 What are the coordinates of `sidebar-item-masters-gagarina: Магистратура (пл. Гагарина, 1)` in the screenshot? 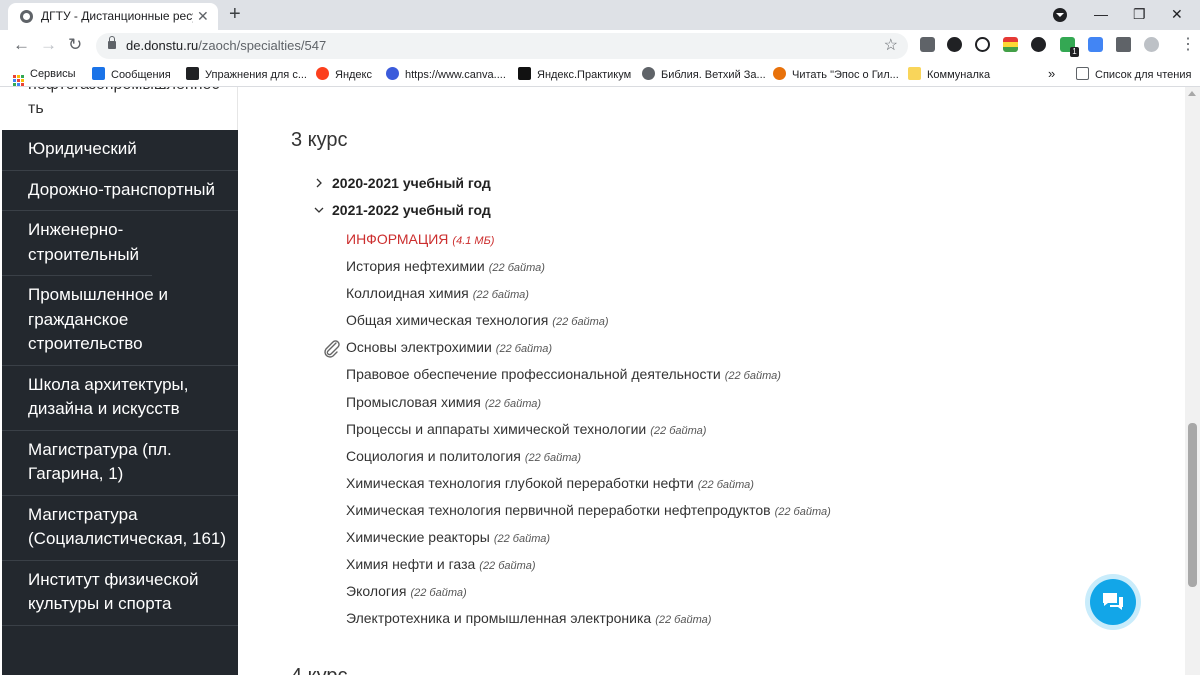 It's located at (120, 463).